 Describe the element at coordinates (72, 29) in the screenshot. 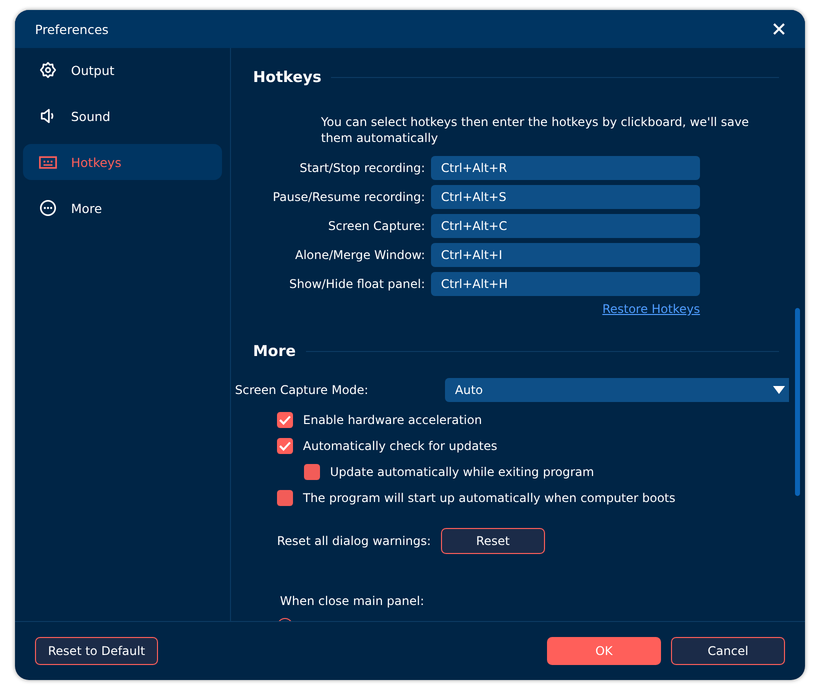

I see `window-title: Preferences` at that location.